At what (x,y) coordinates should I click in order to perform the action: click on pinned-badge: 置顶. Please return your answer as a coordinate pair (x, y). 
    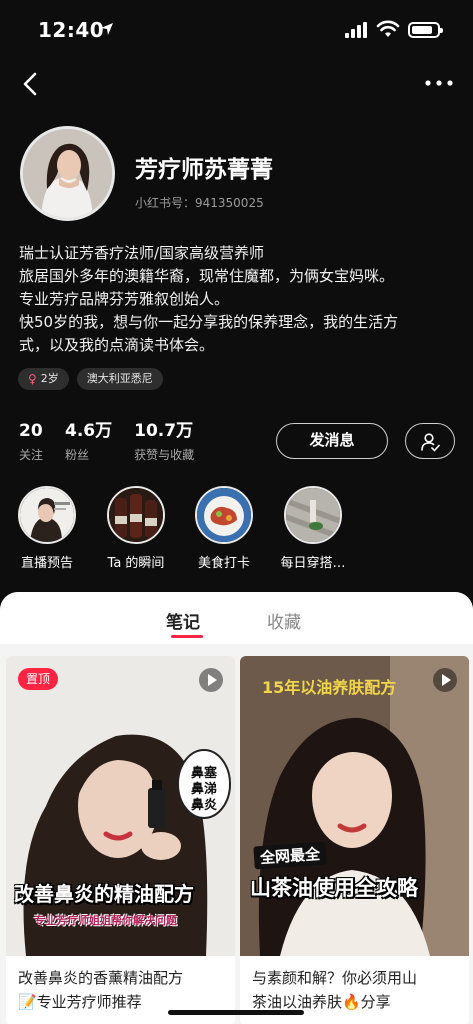
    Looking at the image, I should click on (38, 679).